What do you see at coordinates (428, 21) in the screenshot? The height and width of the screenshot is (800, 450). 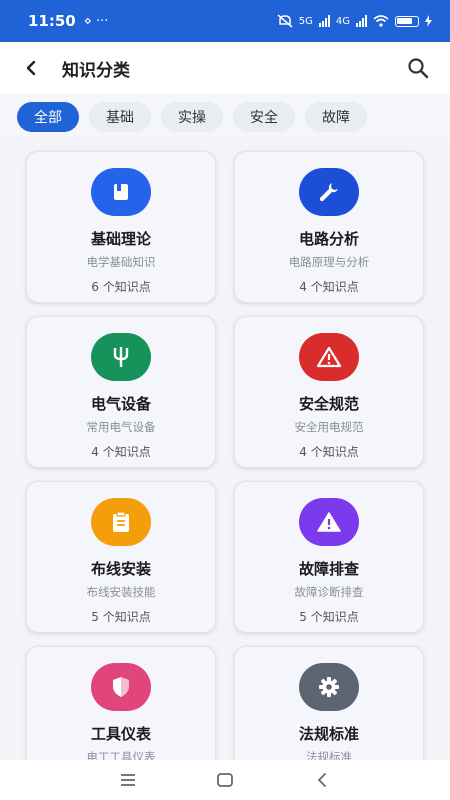 I see `charging-icon` at bounding box center [428, 21].